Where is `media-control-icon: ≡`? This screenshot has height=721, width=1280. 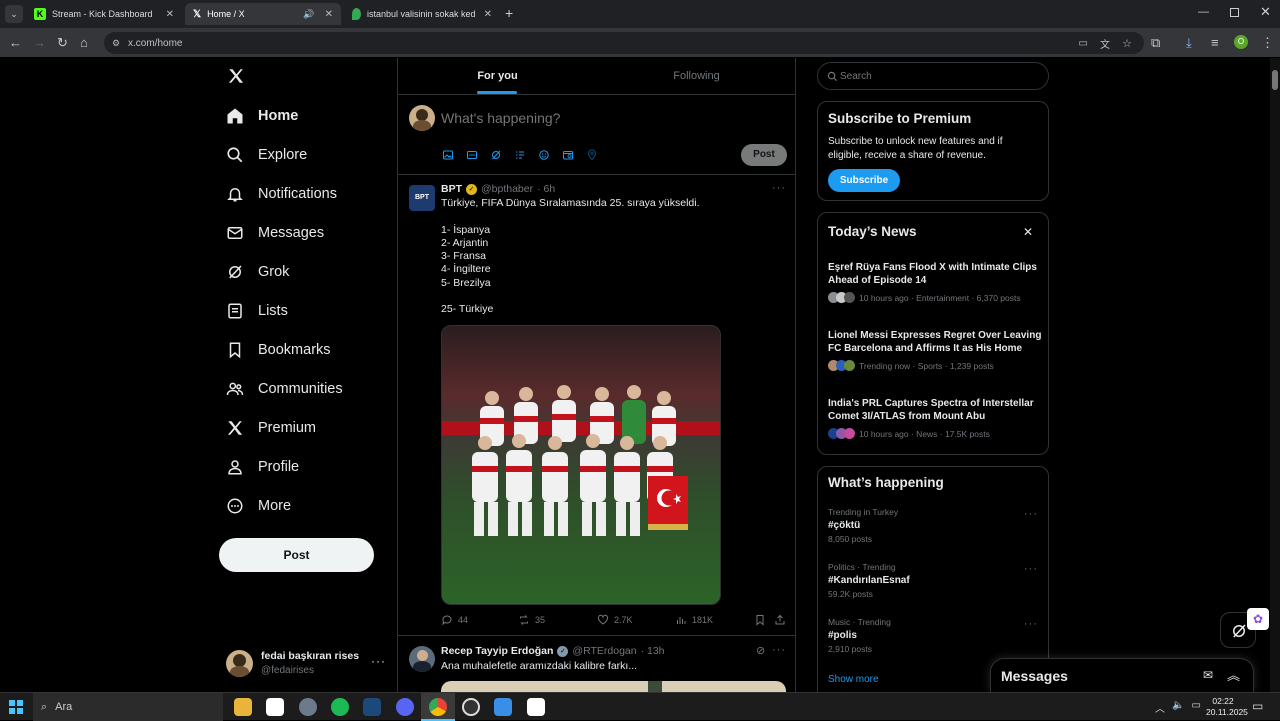
media-control-icon: ≡ is located at coordinates (1215, 43).